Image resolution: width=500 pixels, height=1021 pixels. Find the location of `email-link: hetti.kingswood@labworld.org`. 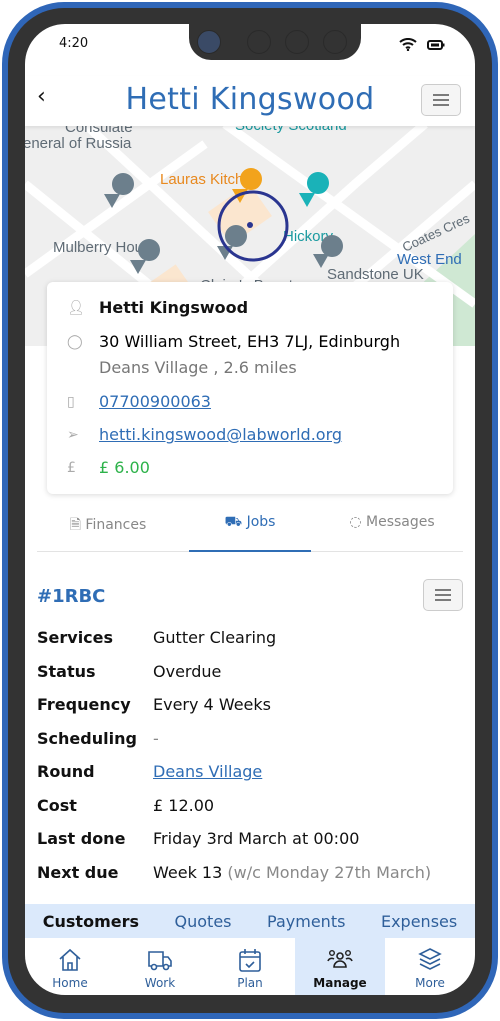

email-link: hetti.kingswood@labworld.org is located at coordinates (220, 434).